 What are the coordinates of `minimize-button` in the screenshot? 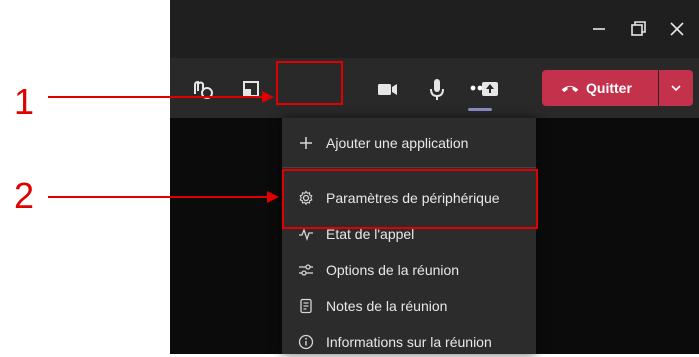 It's located at (599, 29).